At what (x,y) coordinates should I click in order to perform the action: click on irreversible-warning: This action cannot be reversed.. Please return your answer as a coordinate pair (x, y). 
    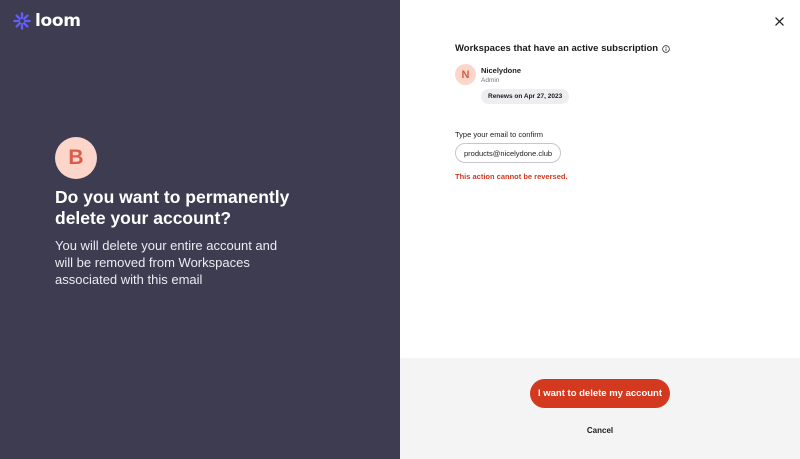
    Looking at the image, I should click on (511, 176).